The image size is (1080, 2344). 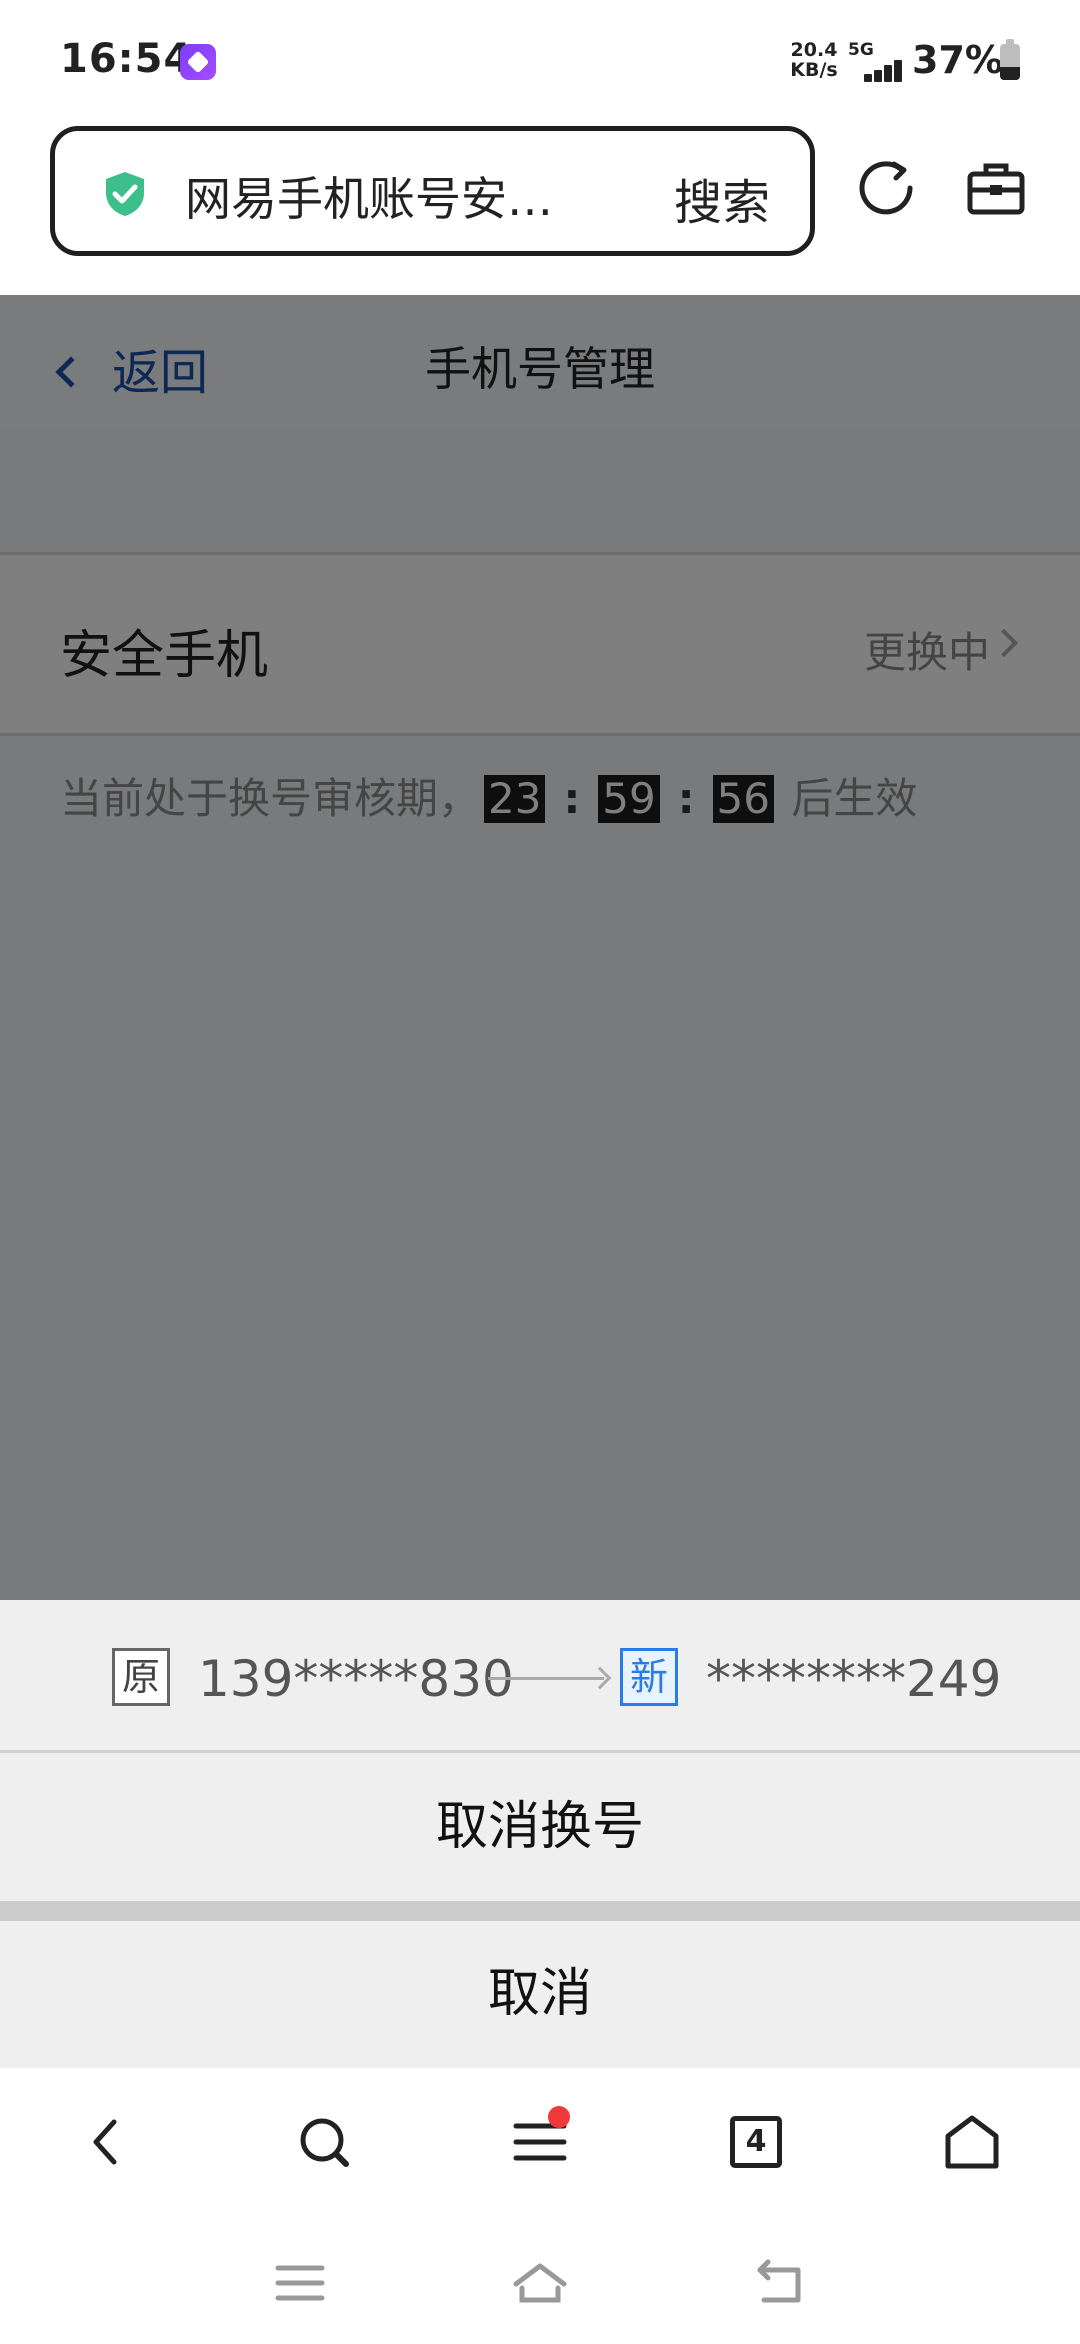 I want to click on arrow-right-icon, so click(x=546, y=1678).